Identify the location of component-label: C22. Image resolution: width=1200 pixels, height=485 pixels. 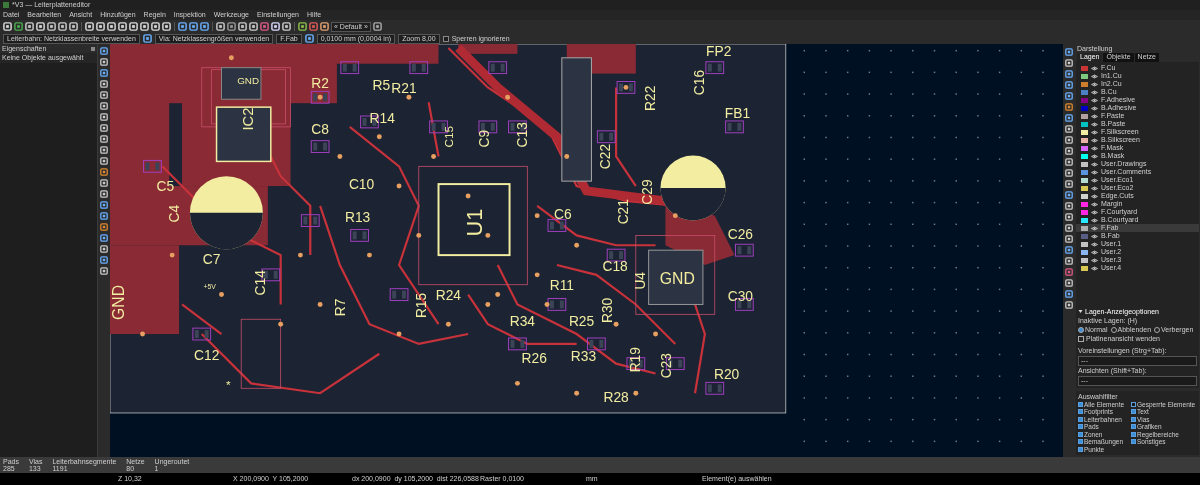
(604, 156).